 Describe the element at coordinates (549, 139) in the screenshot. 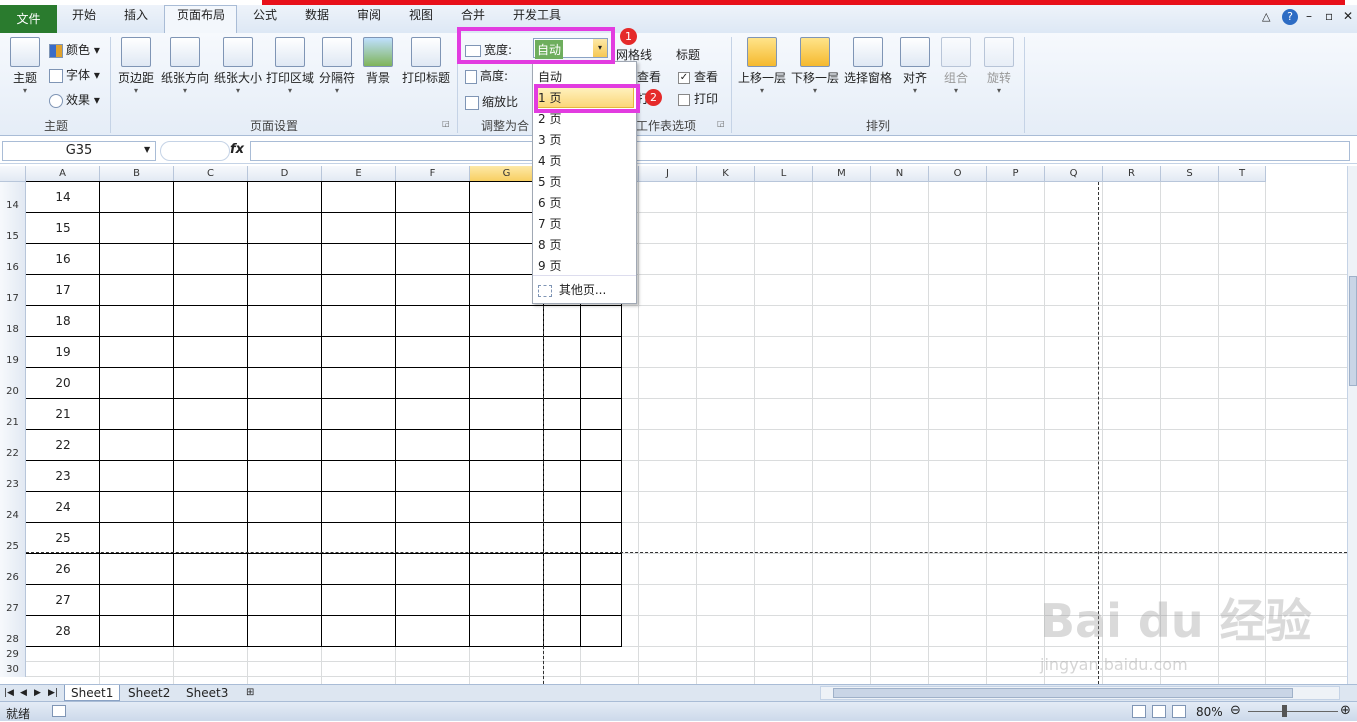

I see `dropdown-item-3: 3 页` at that location.